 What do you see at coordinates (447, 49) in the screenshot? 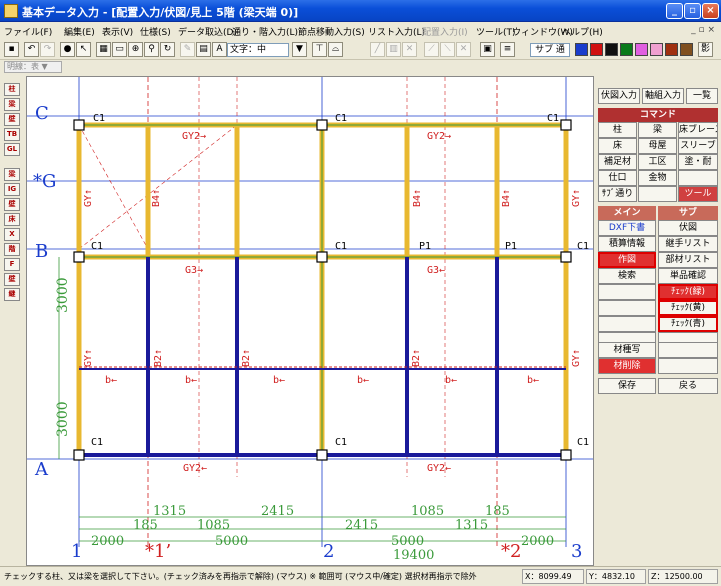
I see `diag-icon: ⟍` at bounding box center [447, 49].